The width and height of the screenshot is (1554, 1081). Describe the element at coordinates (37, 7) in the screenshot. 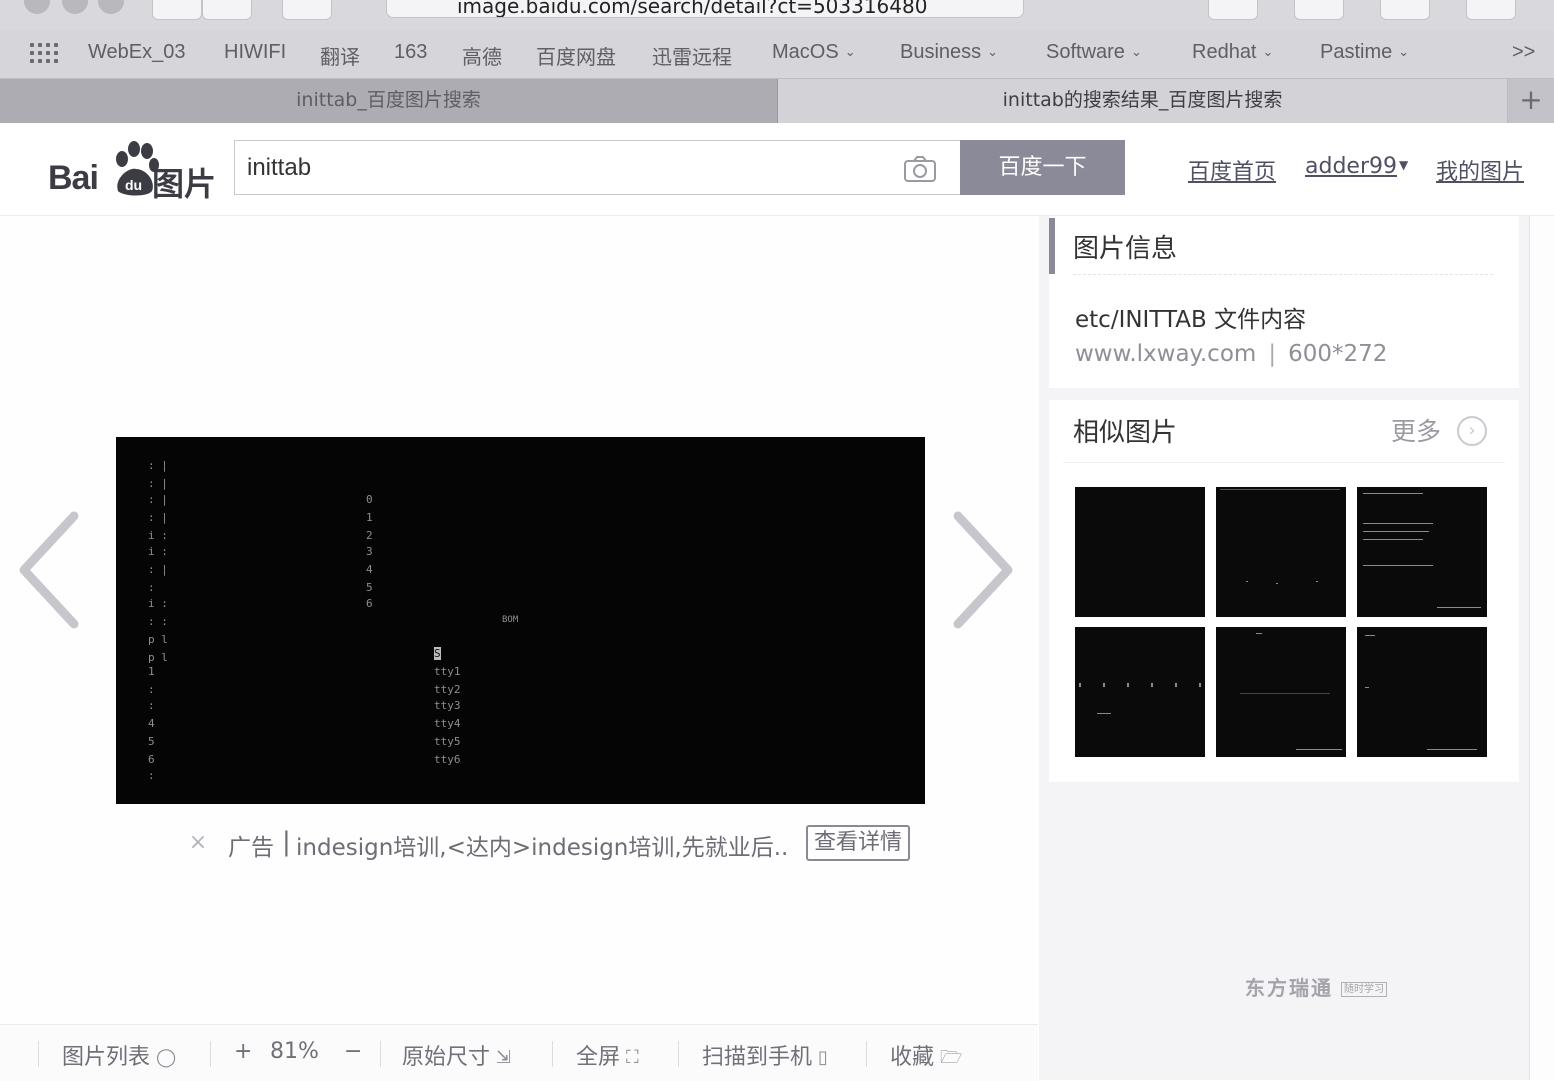

I see `close-window-button` at that location.